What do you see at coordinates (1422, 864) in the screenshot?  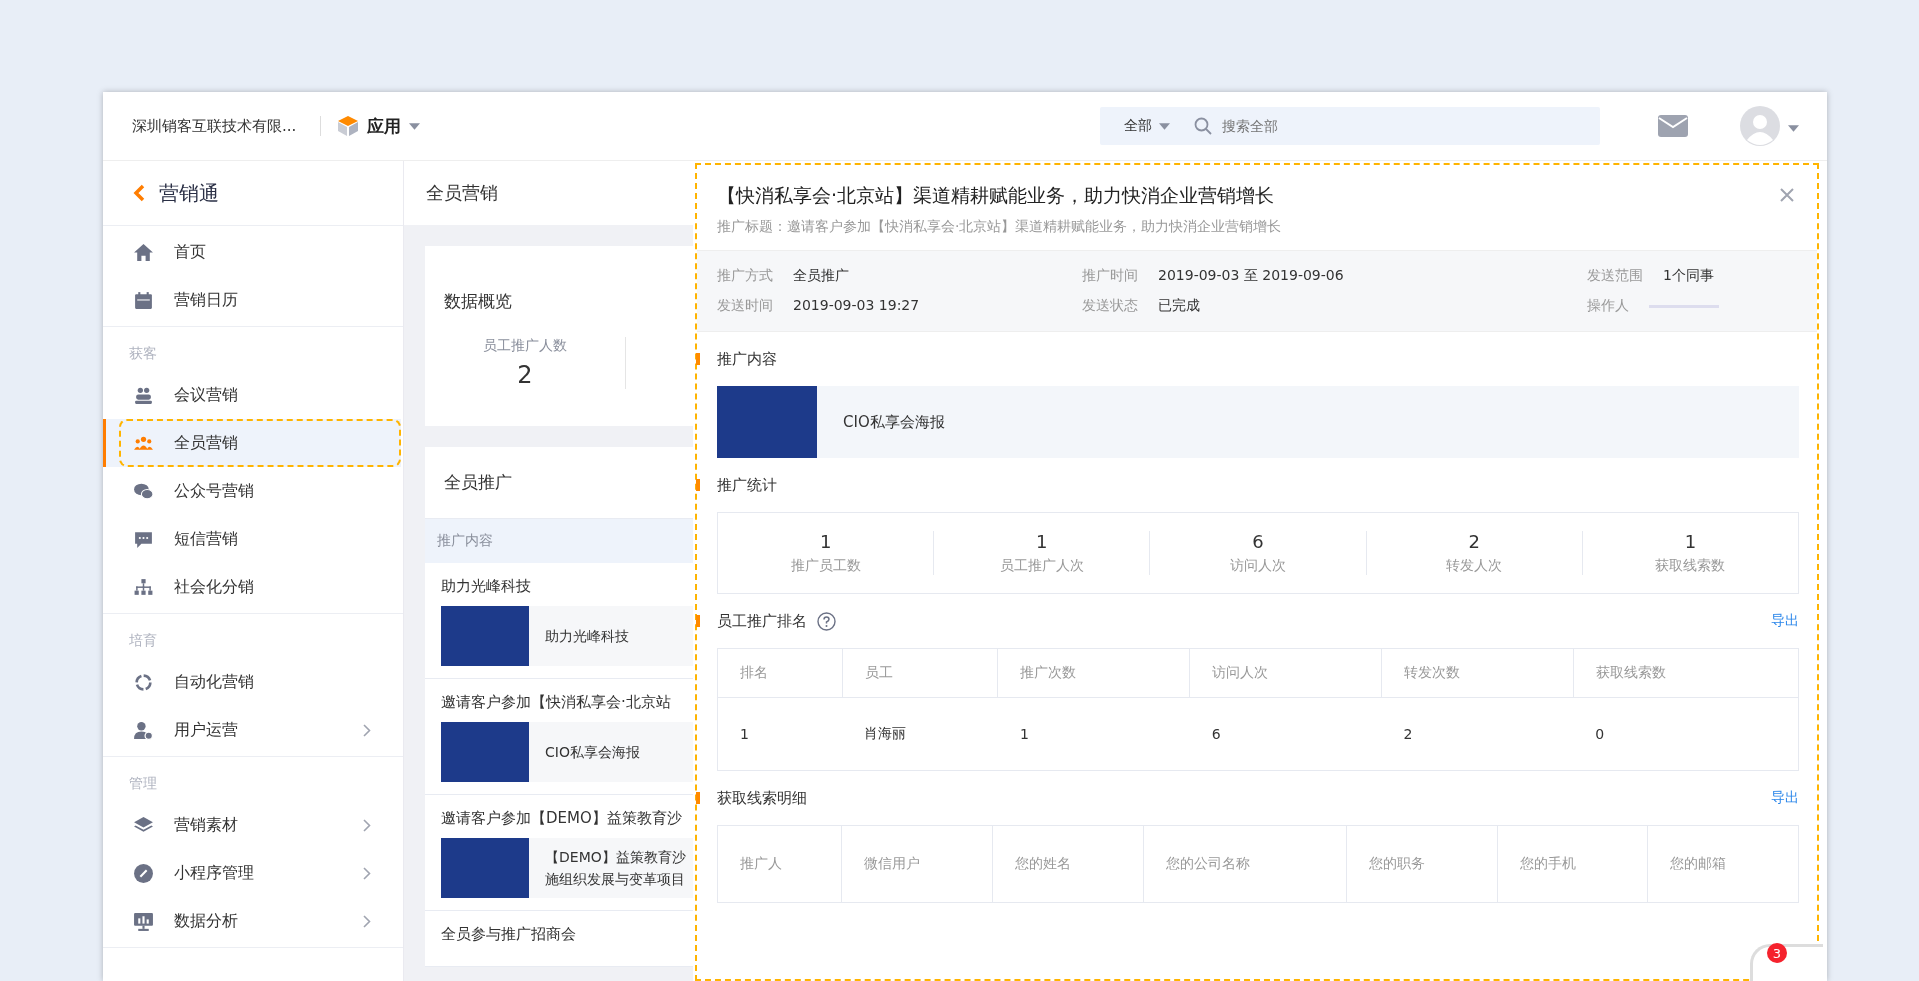 I see `column-header: 您的职务` at bounding box center [1422, 864].